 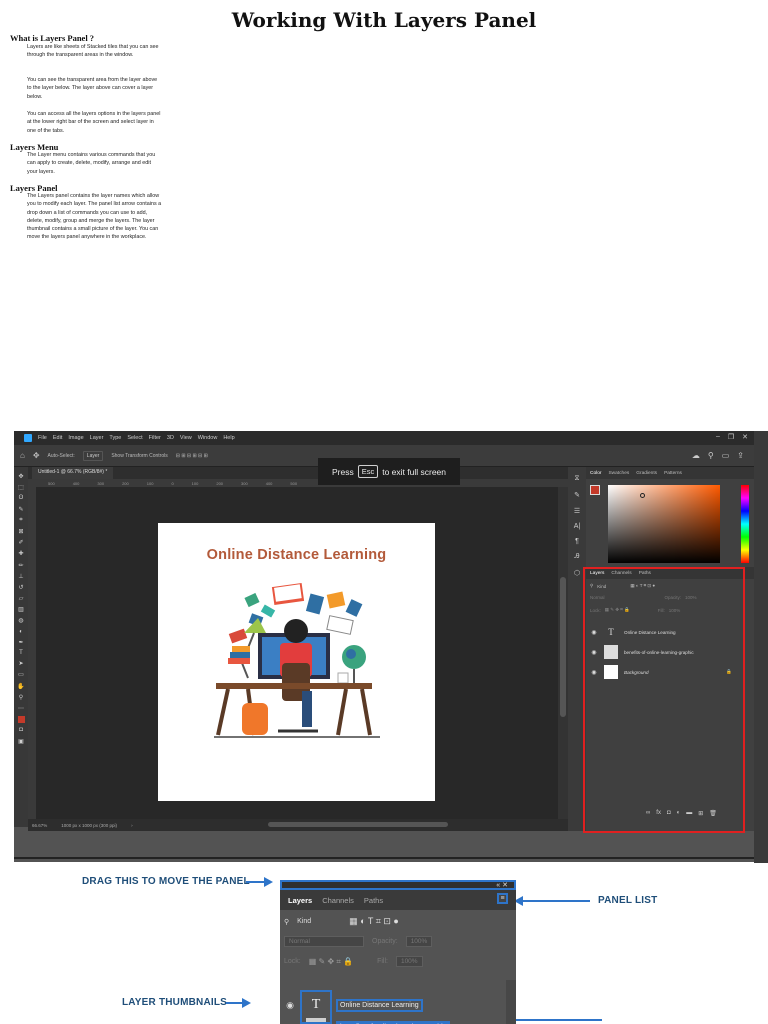 I want to click on path-select-tool-icon: ➤, so click(x=20, y=663).